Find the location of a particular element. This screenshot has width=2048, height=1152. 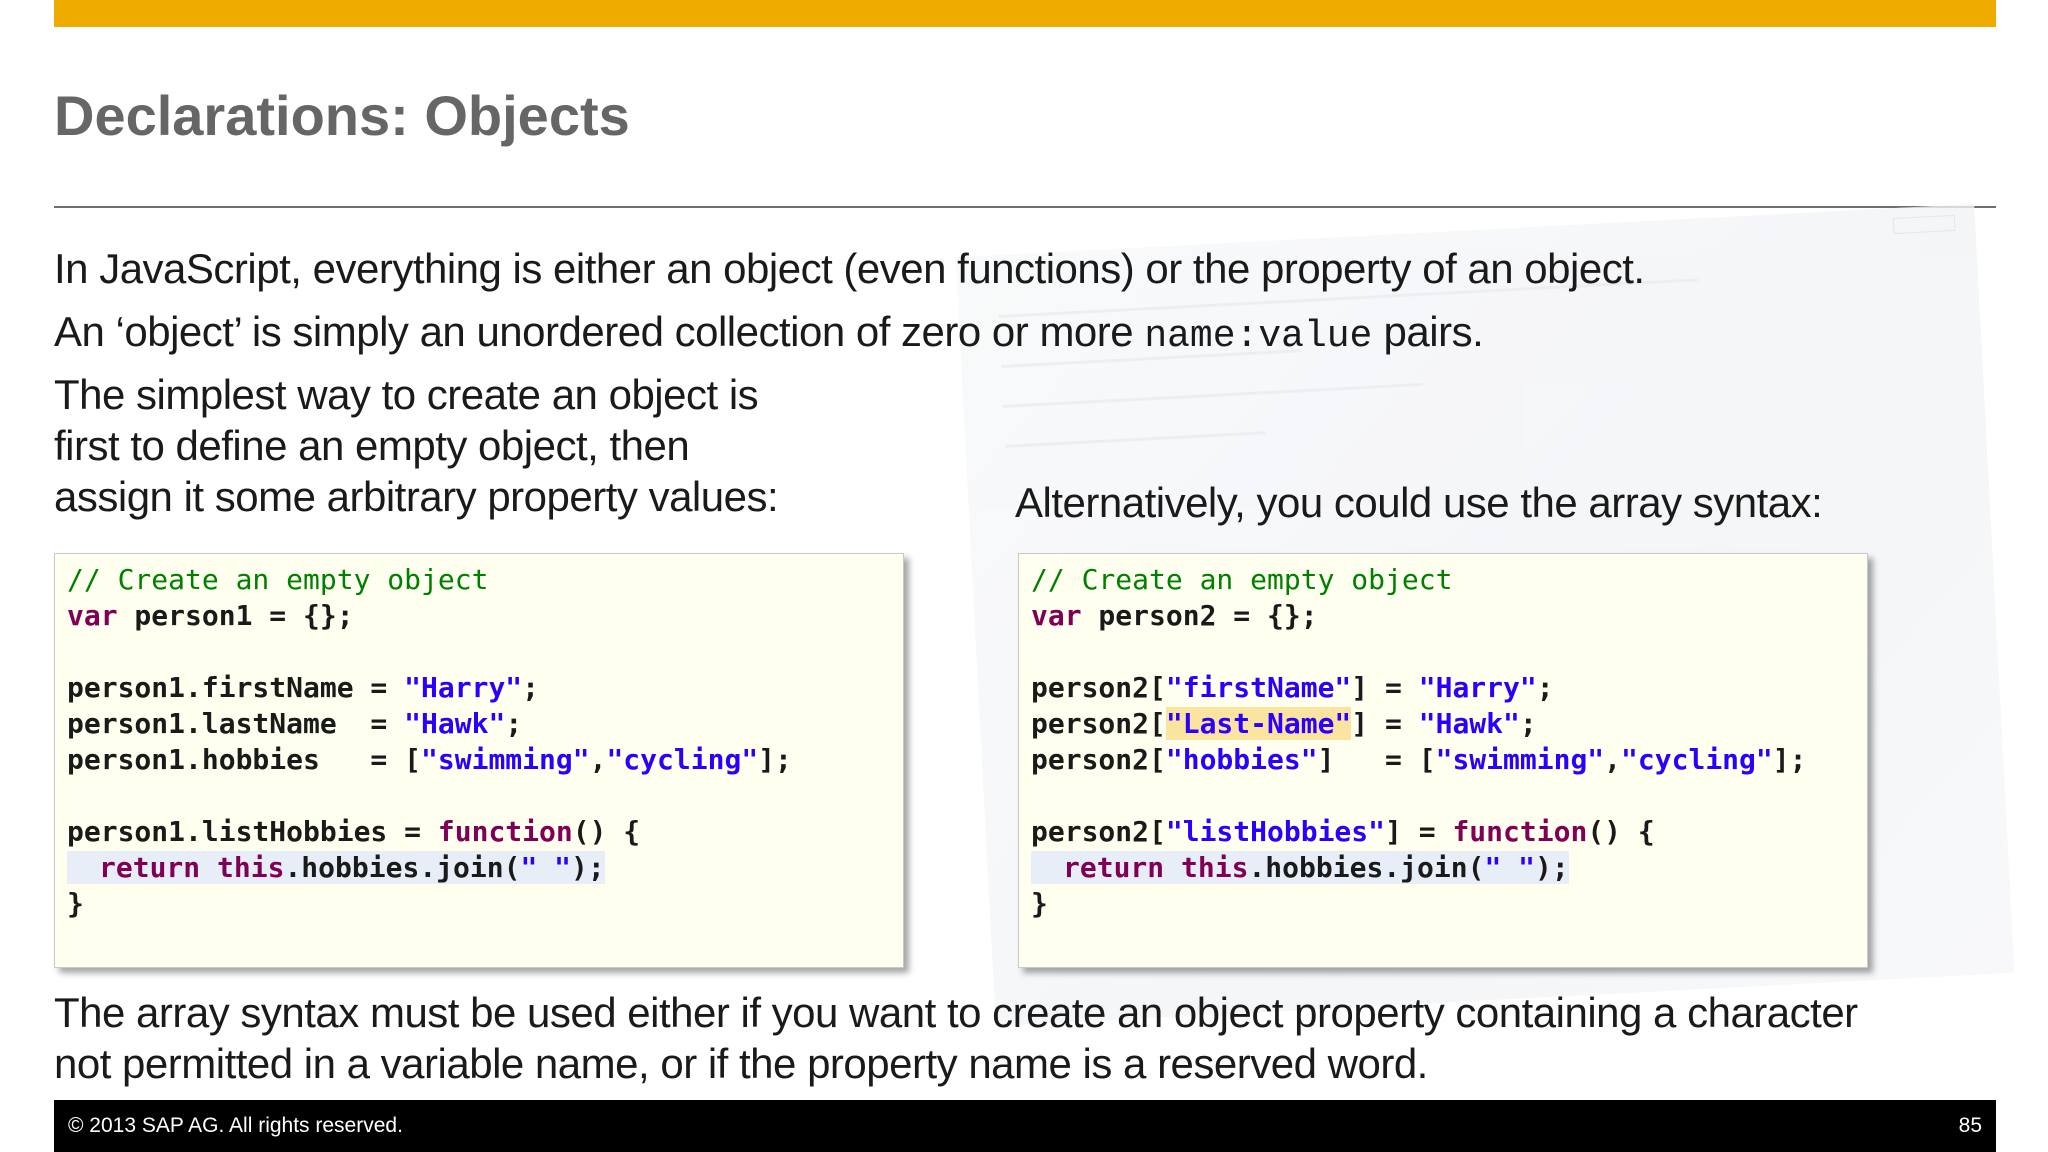

code-line: person2["firstName"] = "Harry"; is located at coordinates (1449, 688).